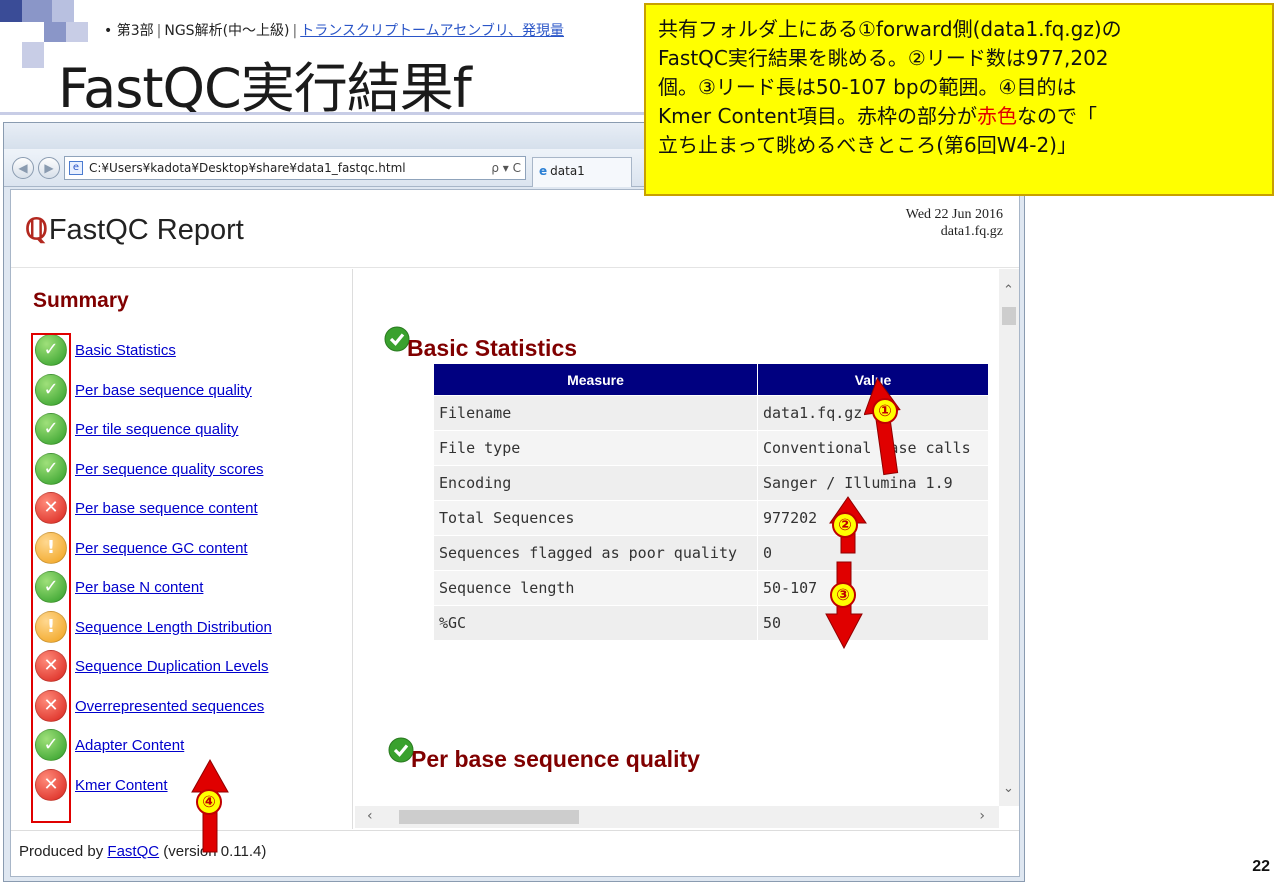  I want to click on fastqc-logo: ℚFastQC Report, so click(134, 229).